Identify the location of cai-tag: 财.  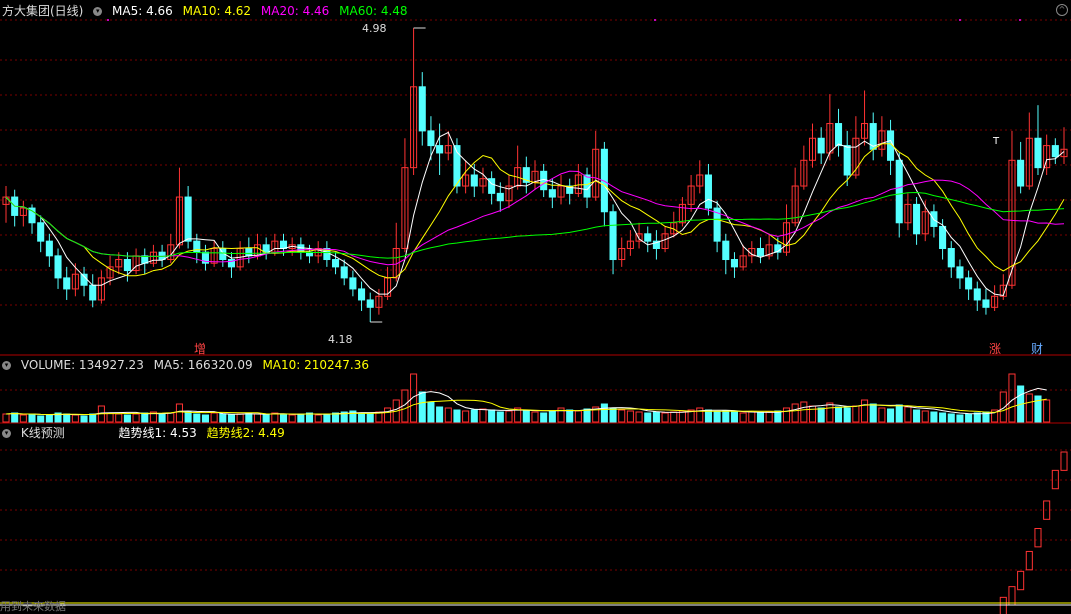
(1037, 349).